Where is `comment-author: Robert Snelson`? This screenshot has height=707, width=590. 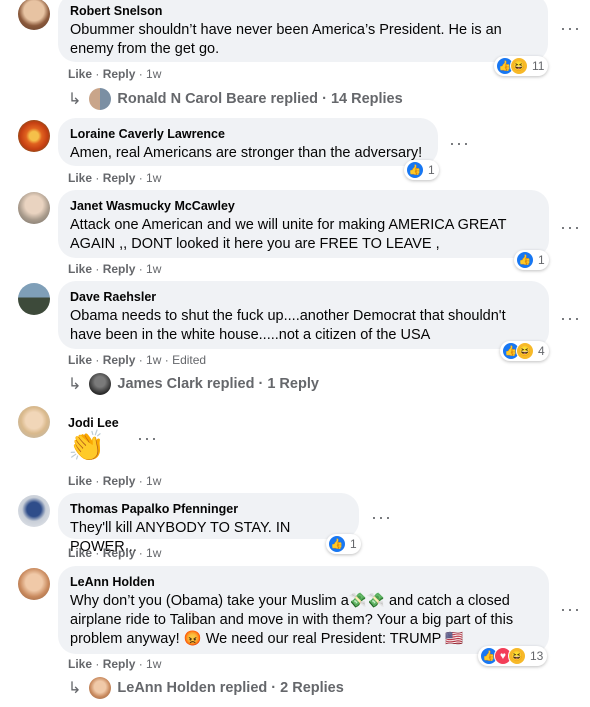
comment-author: Robert Snelson is located at coordinates (303, 11).